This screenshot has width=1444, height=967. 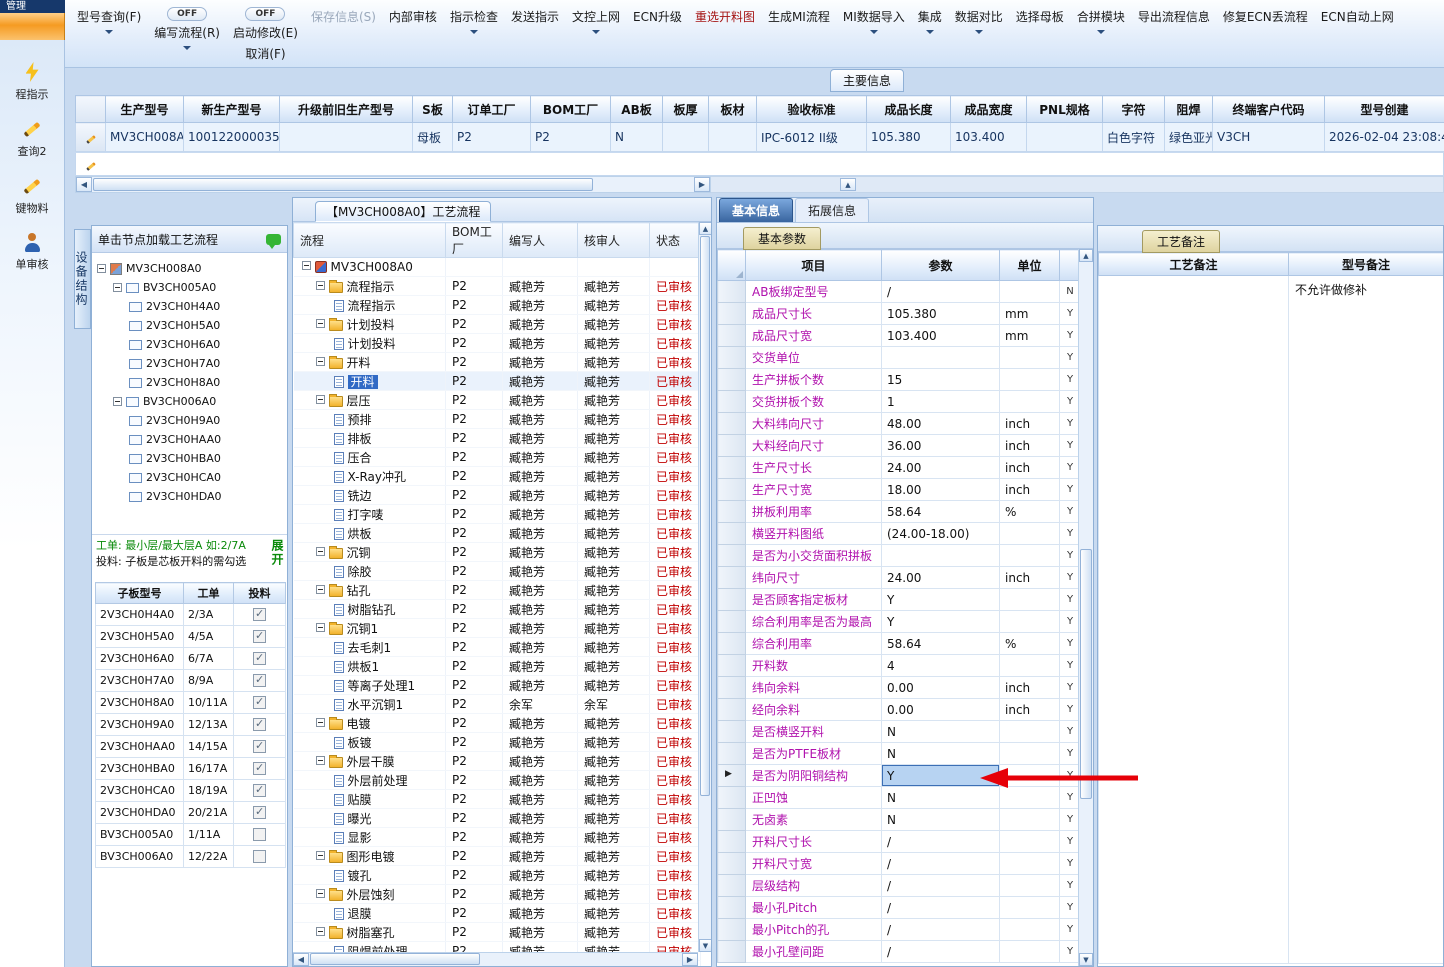 I want to click on column-header: AB板, so click(x=636, y=109).